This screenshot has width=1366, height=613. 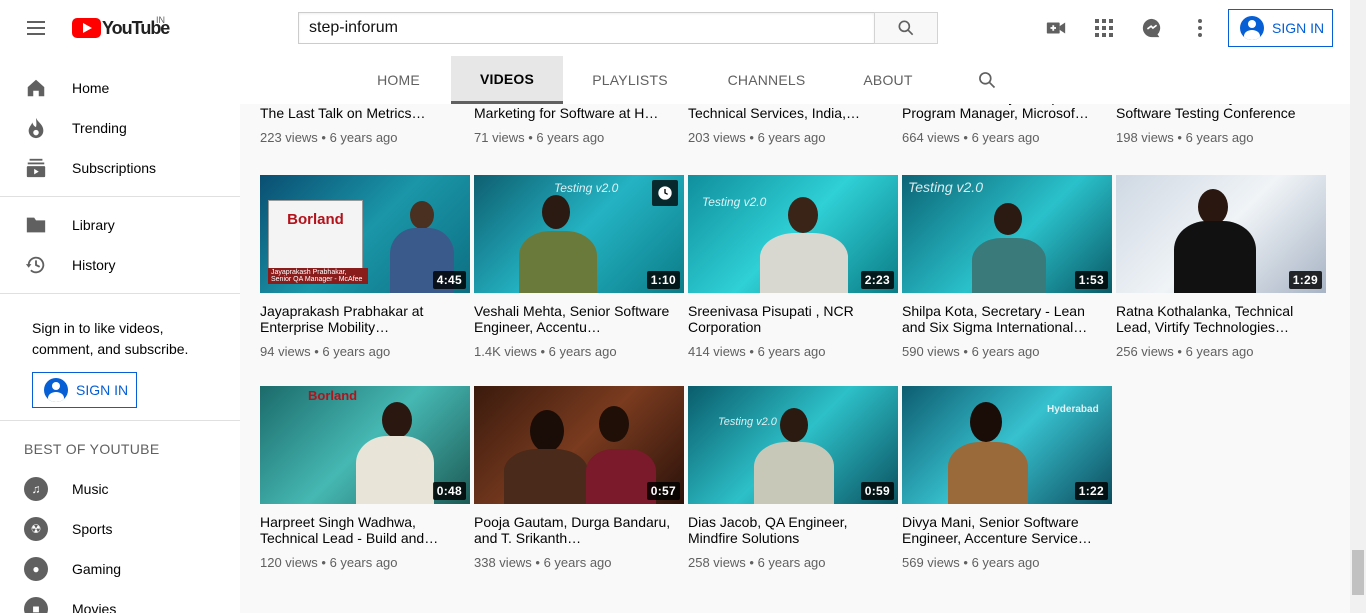 I want to click on video-thumbnail: Testing v2.0 0:59, so click(x=793, y=445).